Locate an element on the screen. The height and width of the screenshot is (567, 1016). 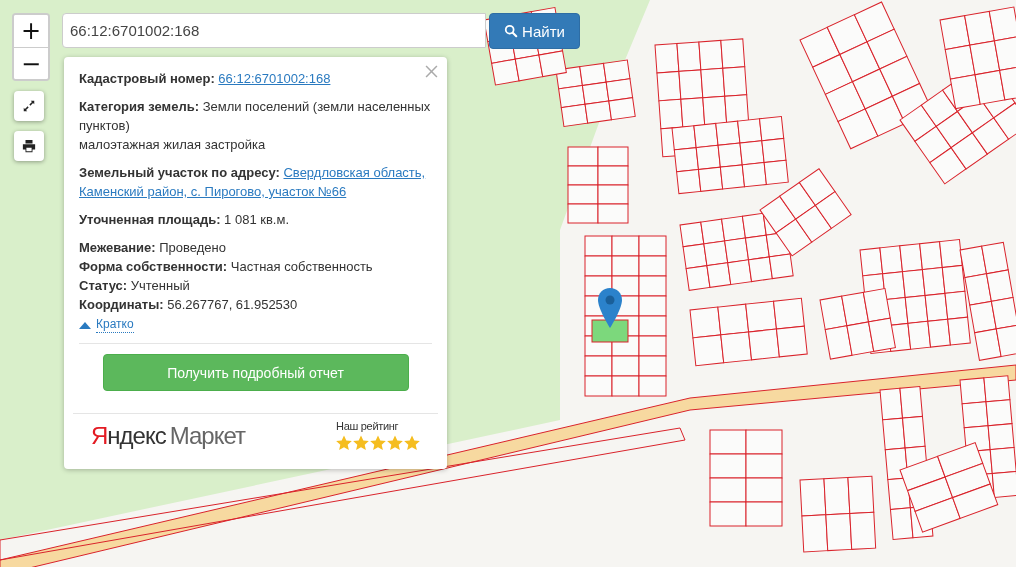
search-button: Найти is located at coordinates (534, 31).